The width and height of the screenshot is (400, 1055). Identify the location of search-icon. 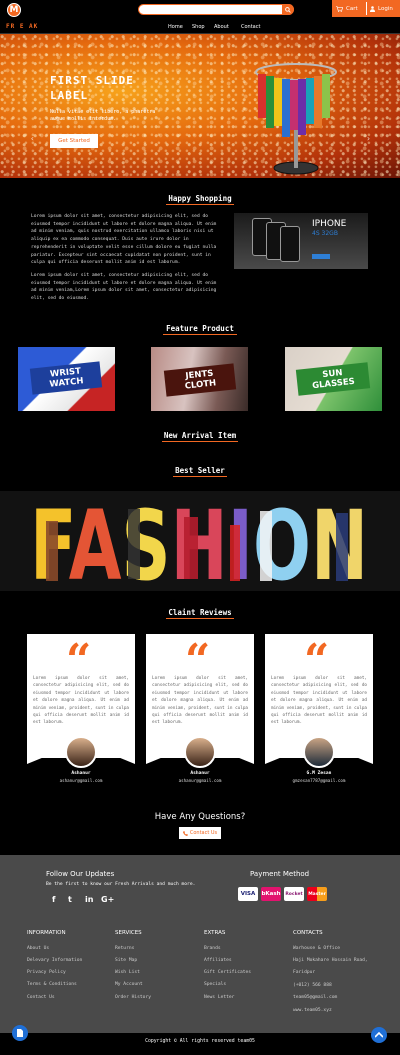
(288, 9).